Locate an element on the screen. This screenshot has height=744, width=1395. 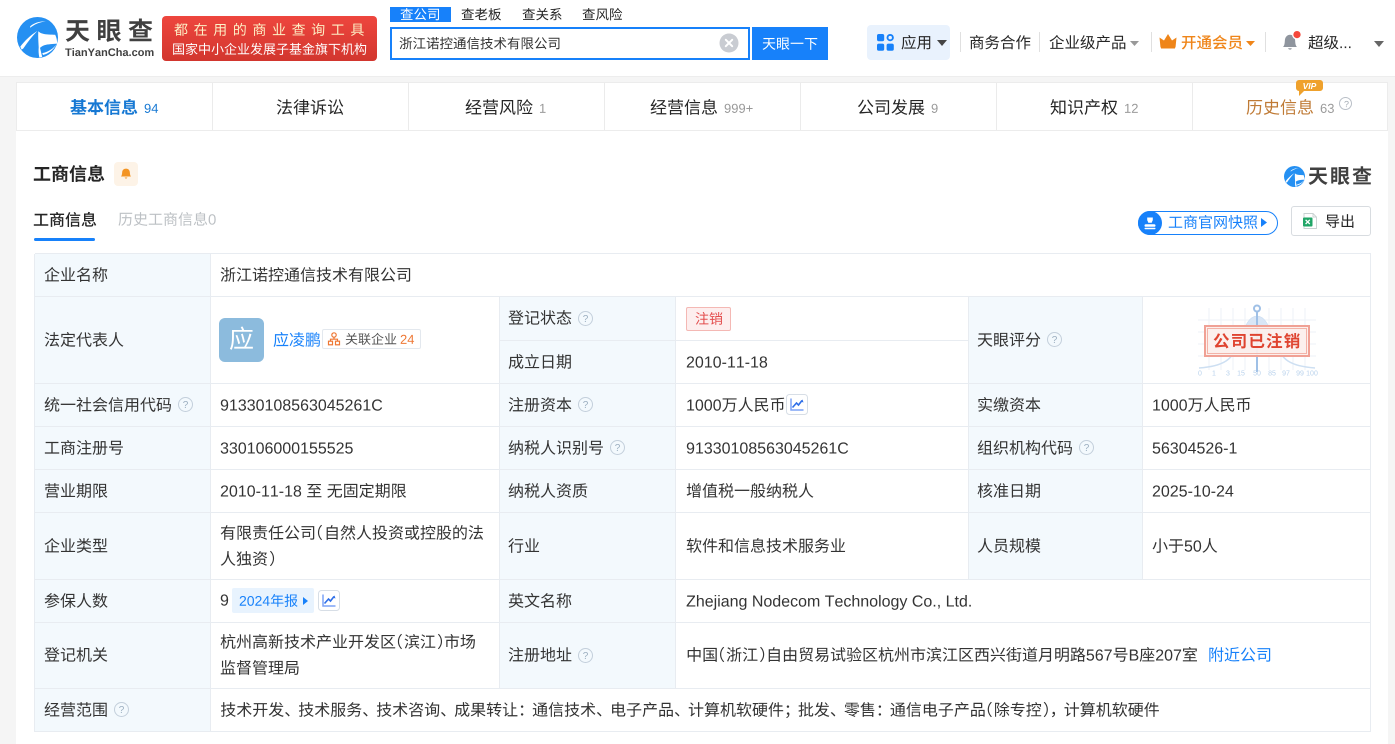
svg-text: 85 is located at coordinates (1272, 374).